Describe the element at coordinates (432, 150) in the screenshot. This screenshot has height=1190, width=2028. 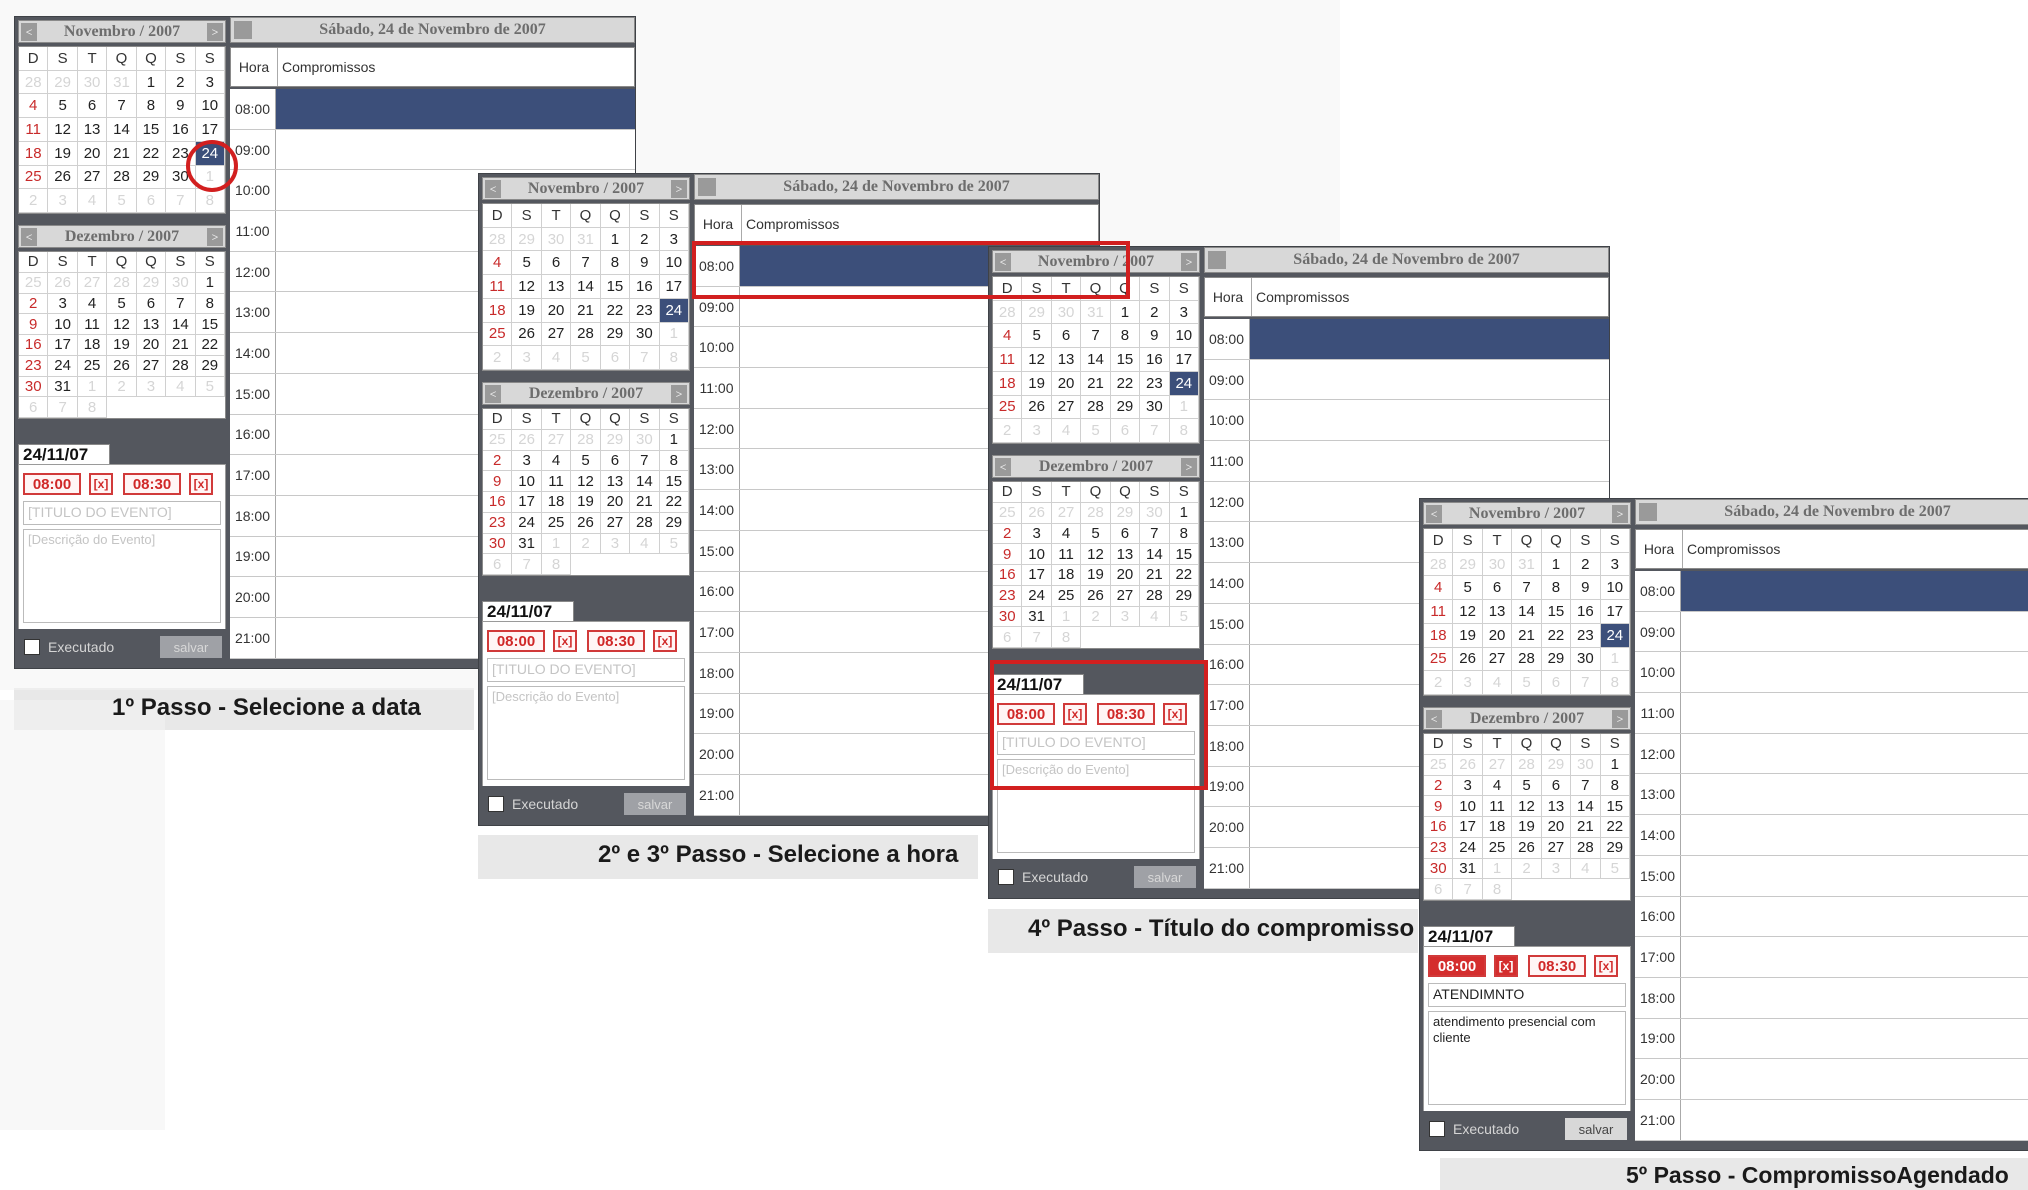
I see `time-slot-row: 09:00` at that location.